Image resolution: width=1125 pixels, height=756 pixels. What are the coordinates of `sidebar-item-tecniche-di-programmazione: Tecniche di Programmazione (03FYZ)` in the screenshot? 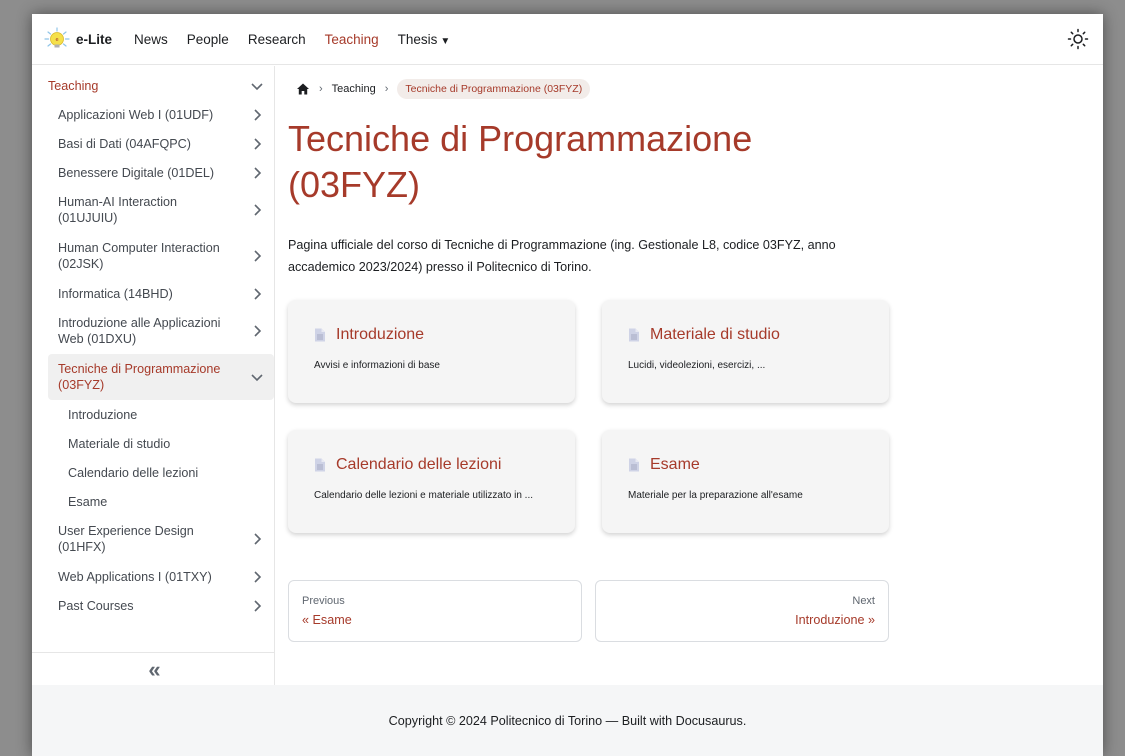 It's located at (161, 377).